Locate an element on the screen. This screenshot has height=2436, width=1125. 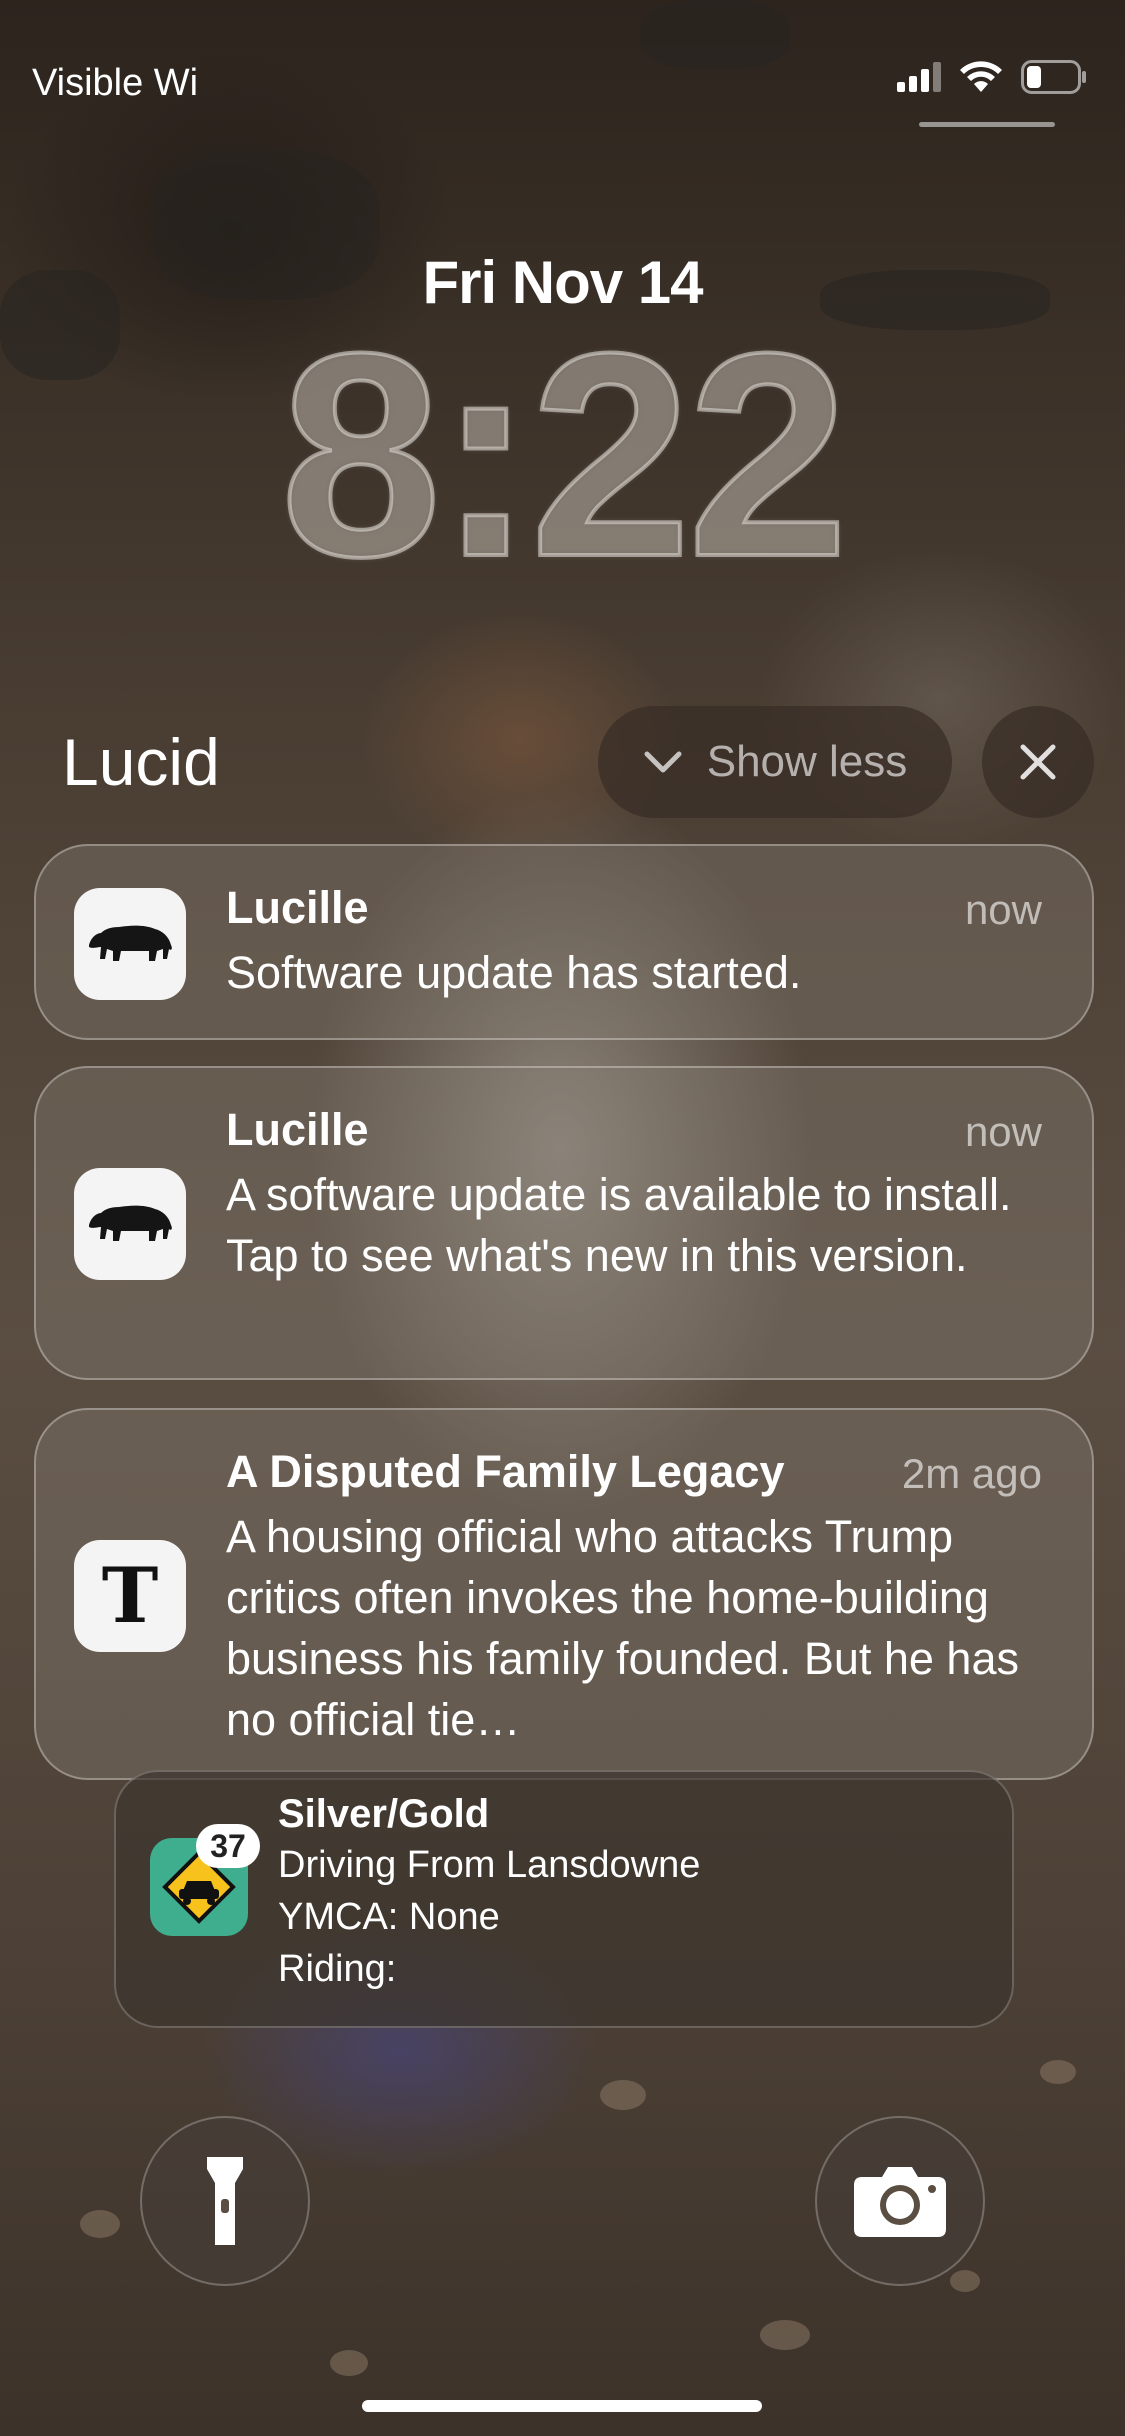
carrier-name: Visible Wi is located at coordinates (115, 83).